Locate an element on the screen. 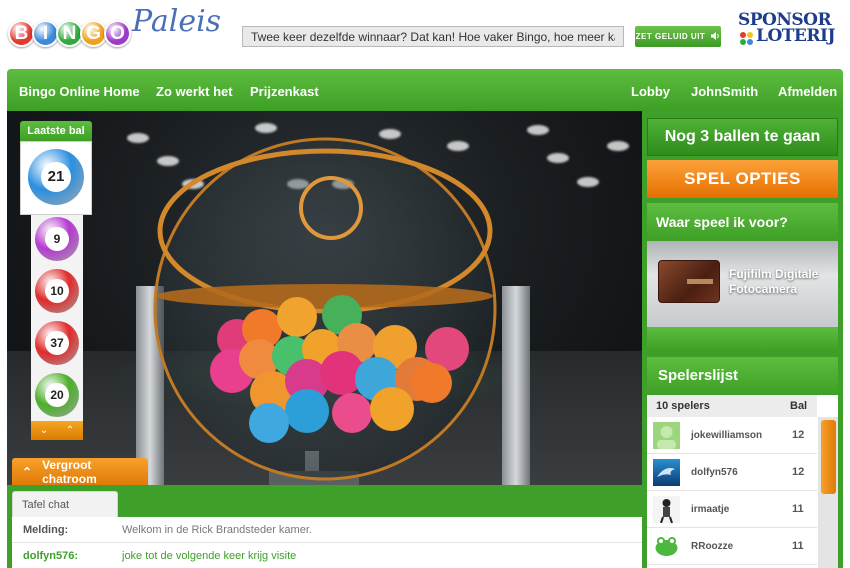  player-count: 10 spelers is located at coordinates (683, 406).